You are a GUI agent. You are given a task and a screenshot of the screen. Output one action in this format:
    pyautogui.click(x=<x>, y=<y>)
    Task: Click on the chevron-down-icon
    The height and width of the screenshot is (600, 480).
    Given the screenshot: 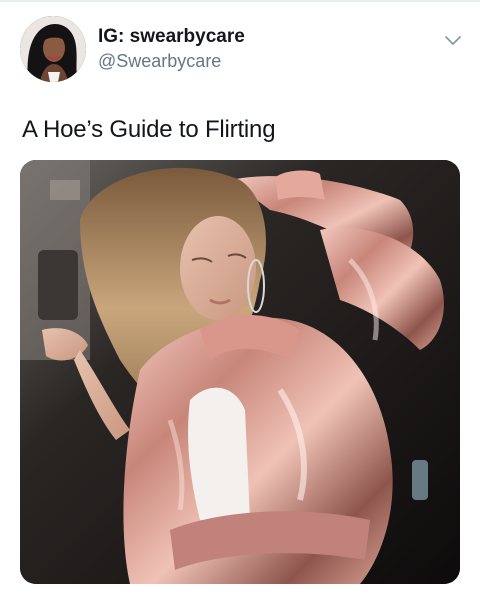 What is the action you would take?
    pyautogui.click(x=453, y=40)
    